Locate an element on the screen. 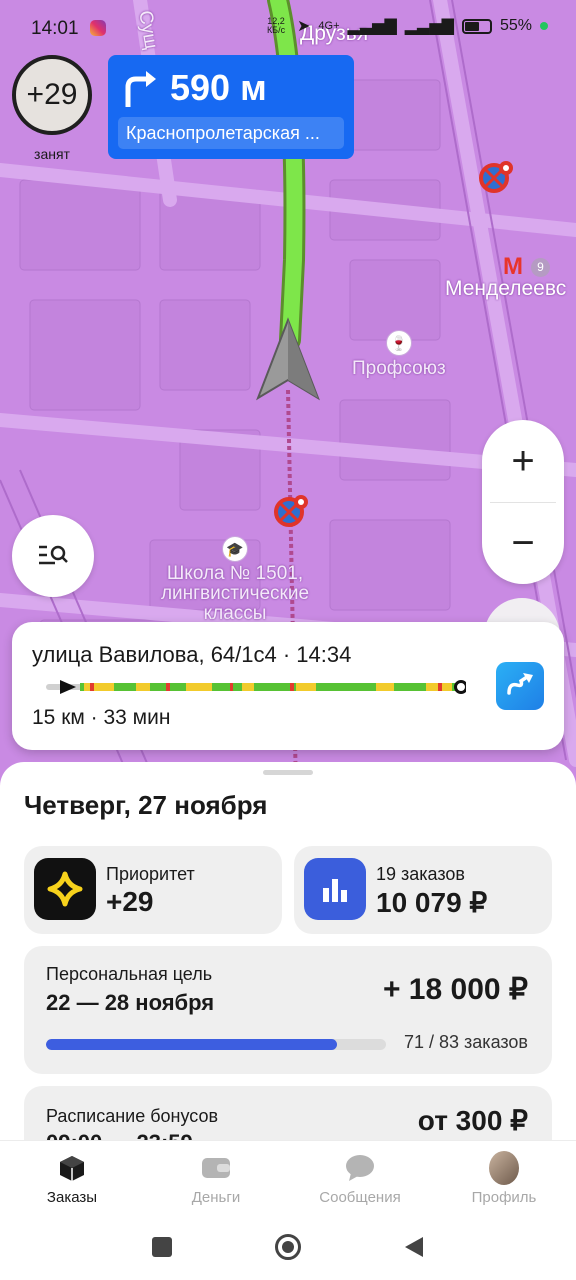  battery-icon is located at coordinates (476, 26).